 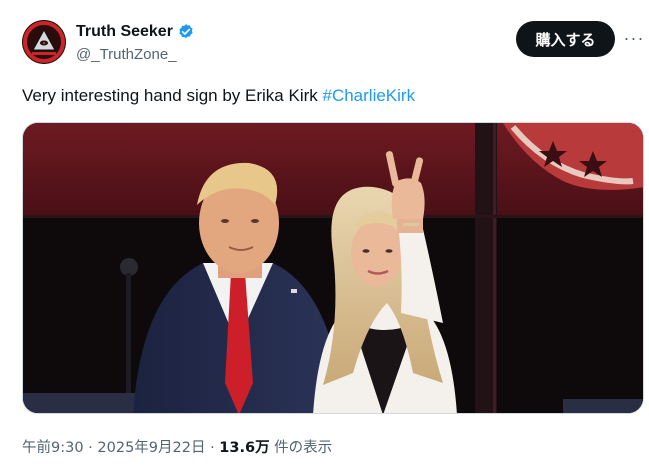 I want to click on tweet-meta: 午前9:30 · 2025年9月22日 · 13.6万 件の表示, so click(x=177, y=446).